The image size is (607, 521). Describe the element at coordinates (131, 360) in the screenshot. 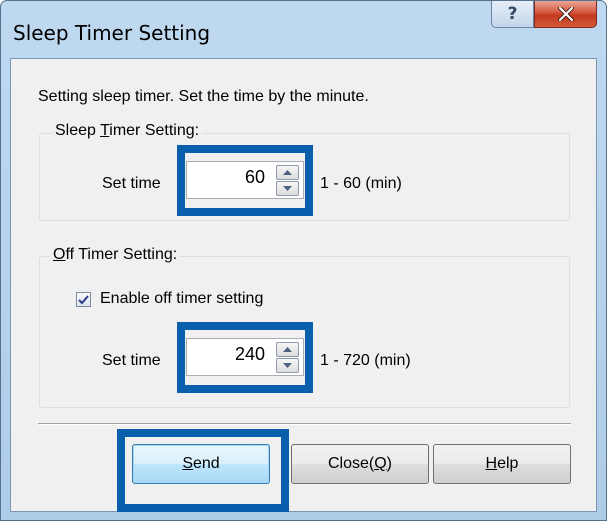

I see `off-set-time-label: Set time` at that location.